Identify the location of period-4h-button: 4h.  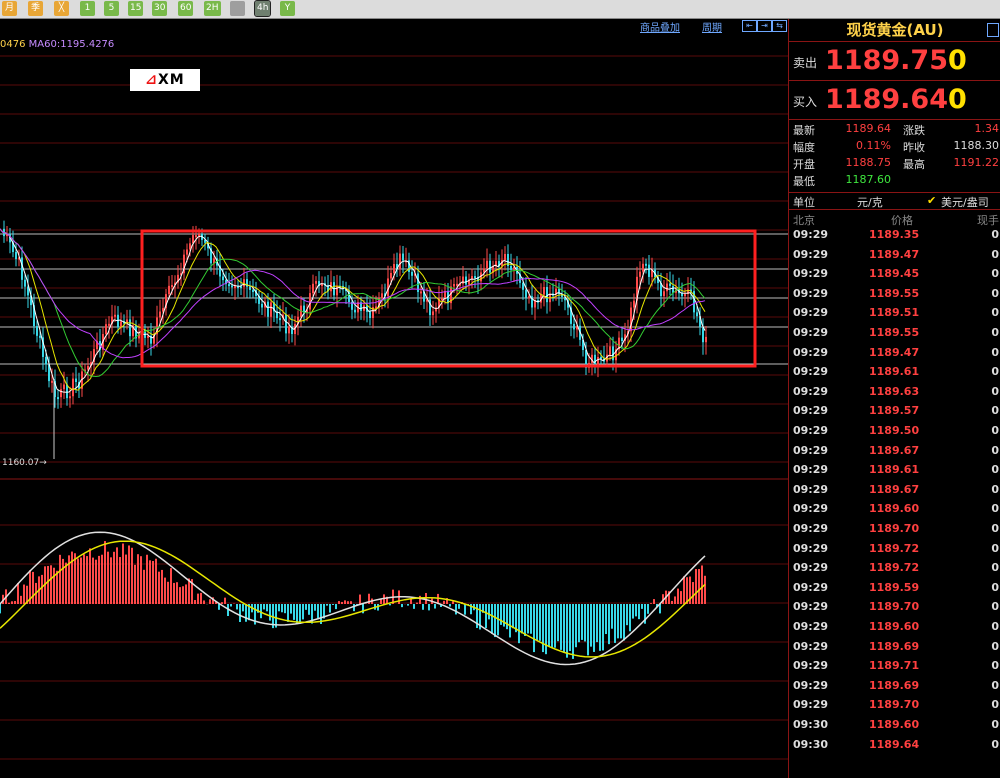
(262, 8).